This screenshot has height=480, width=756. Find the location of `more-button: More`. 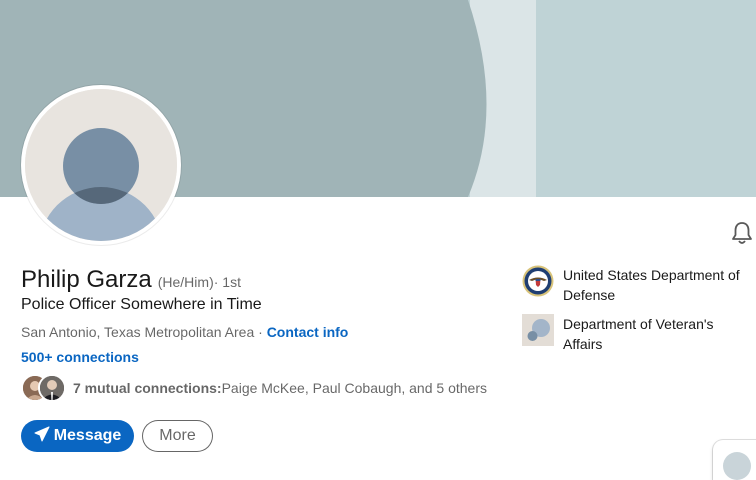

more-button: More is located at coordinates (177, 436).